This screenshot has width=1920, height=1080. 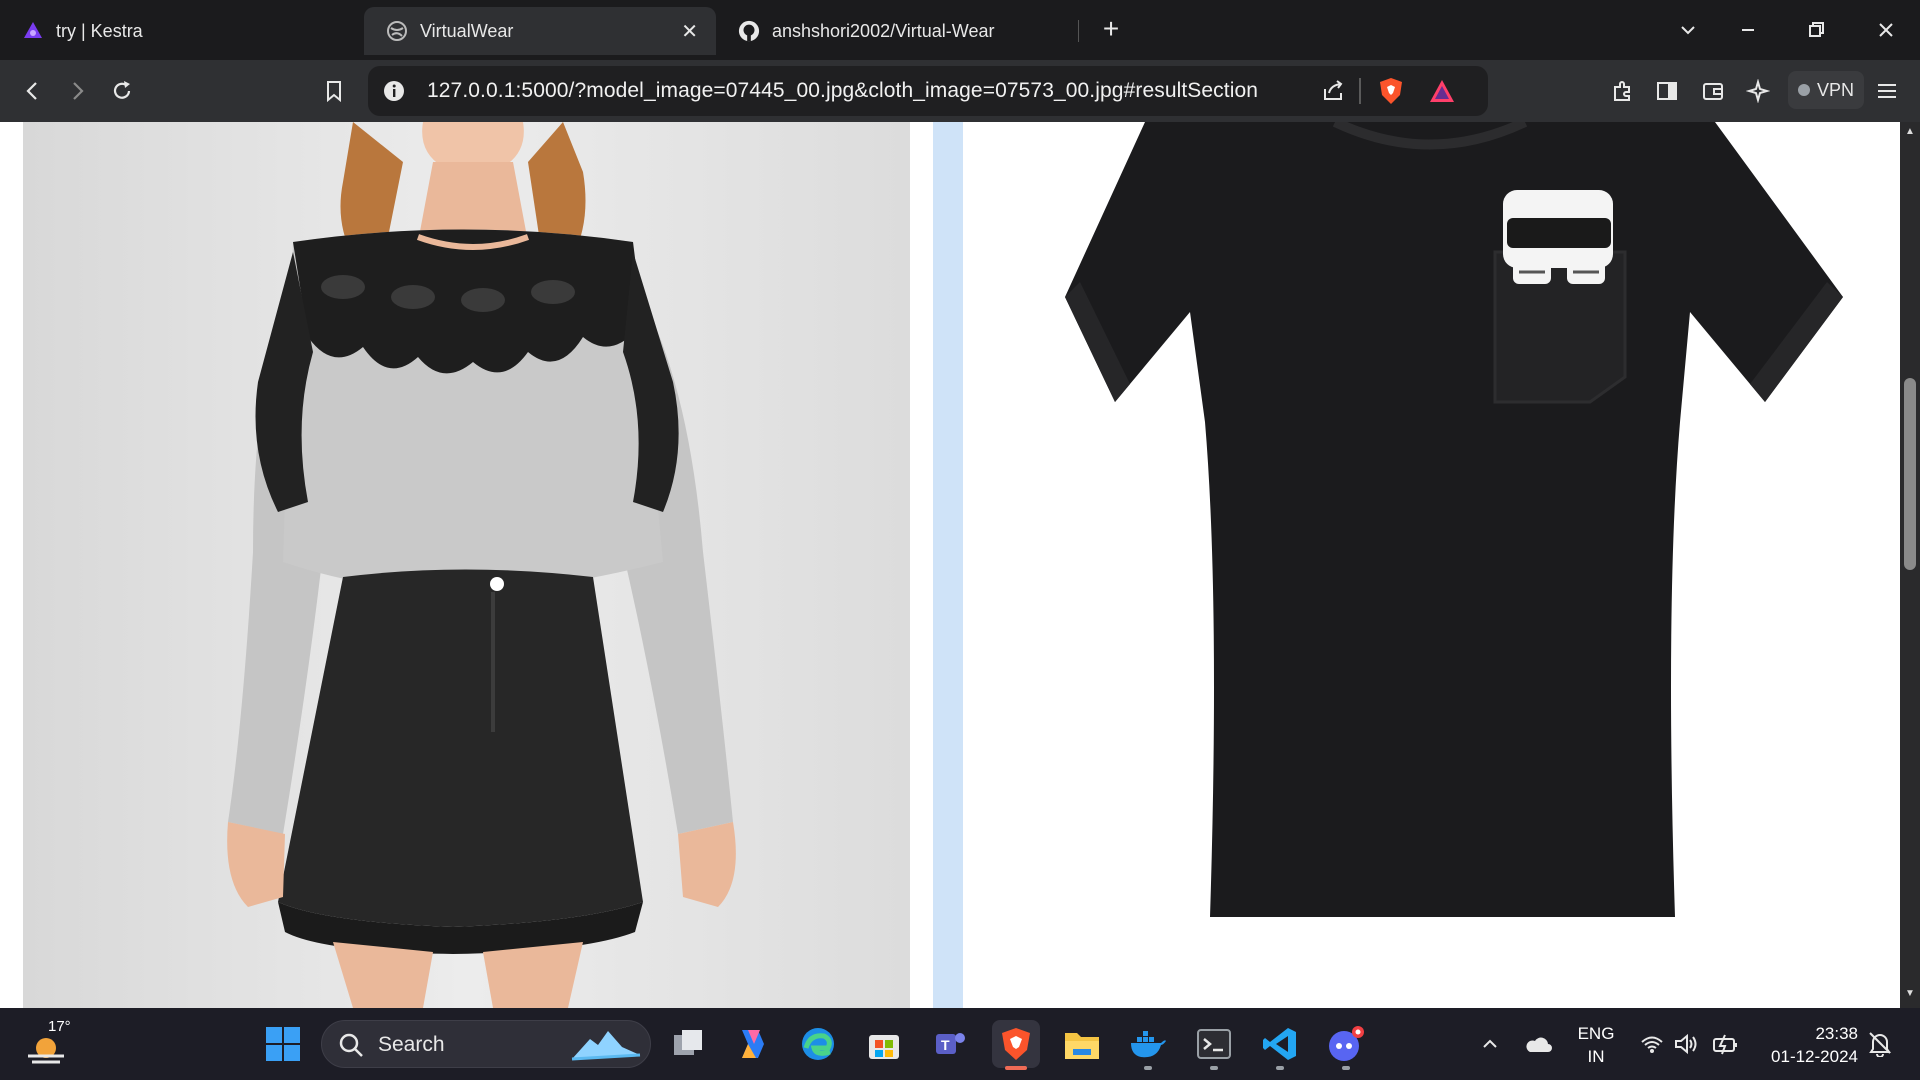 What do you see at coordinates (1713, 91) in the screenshot?
I see `wallet-icon` at bounding box center [1713, 91].